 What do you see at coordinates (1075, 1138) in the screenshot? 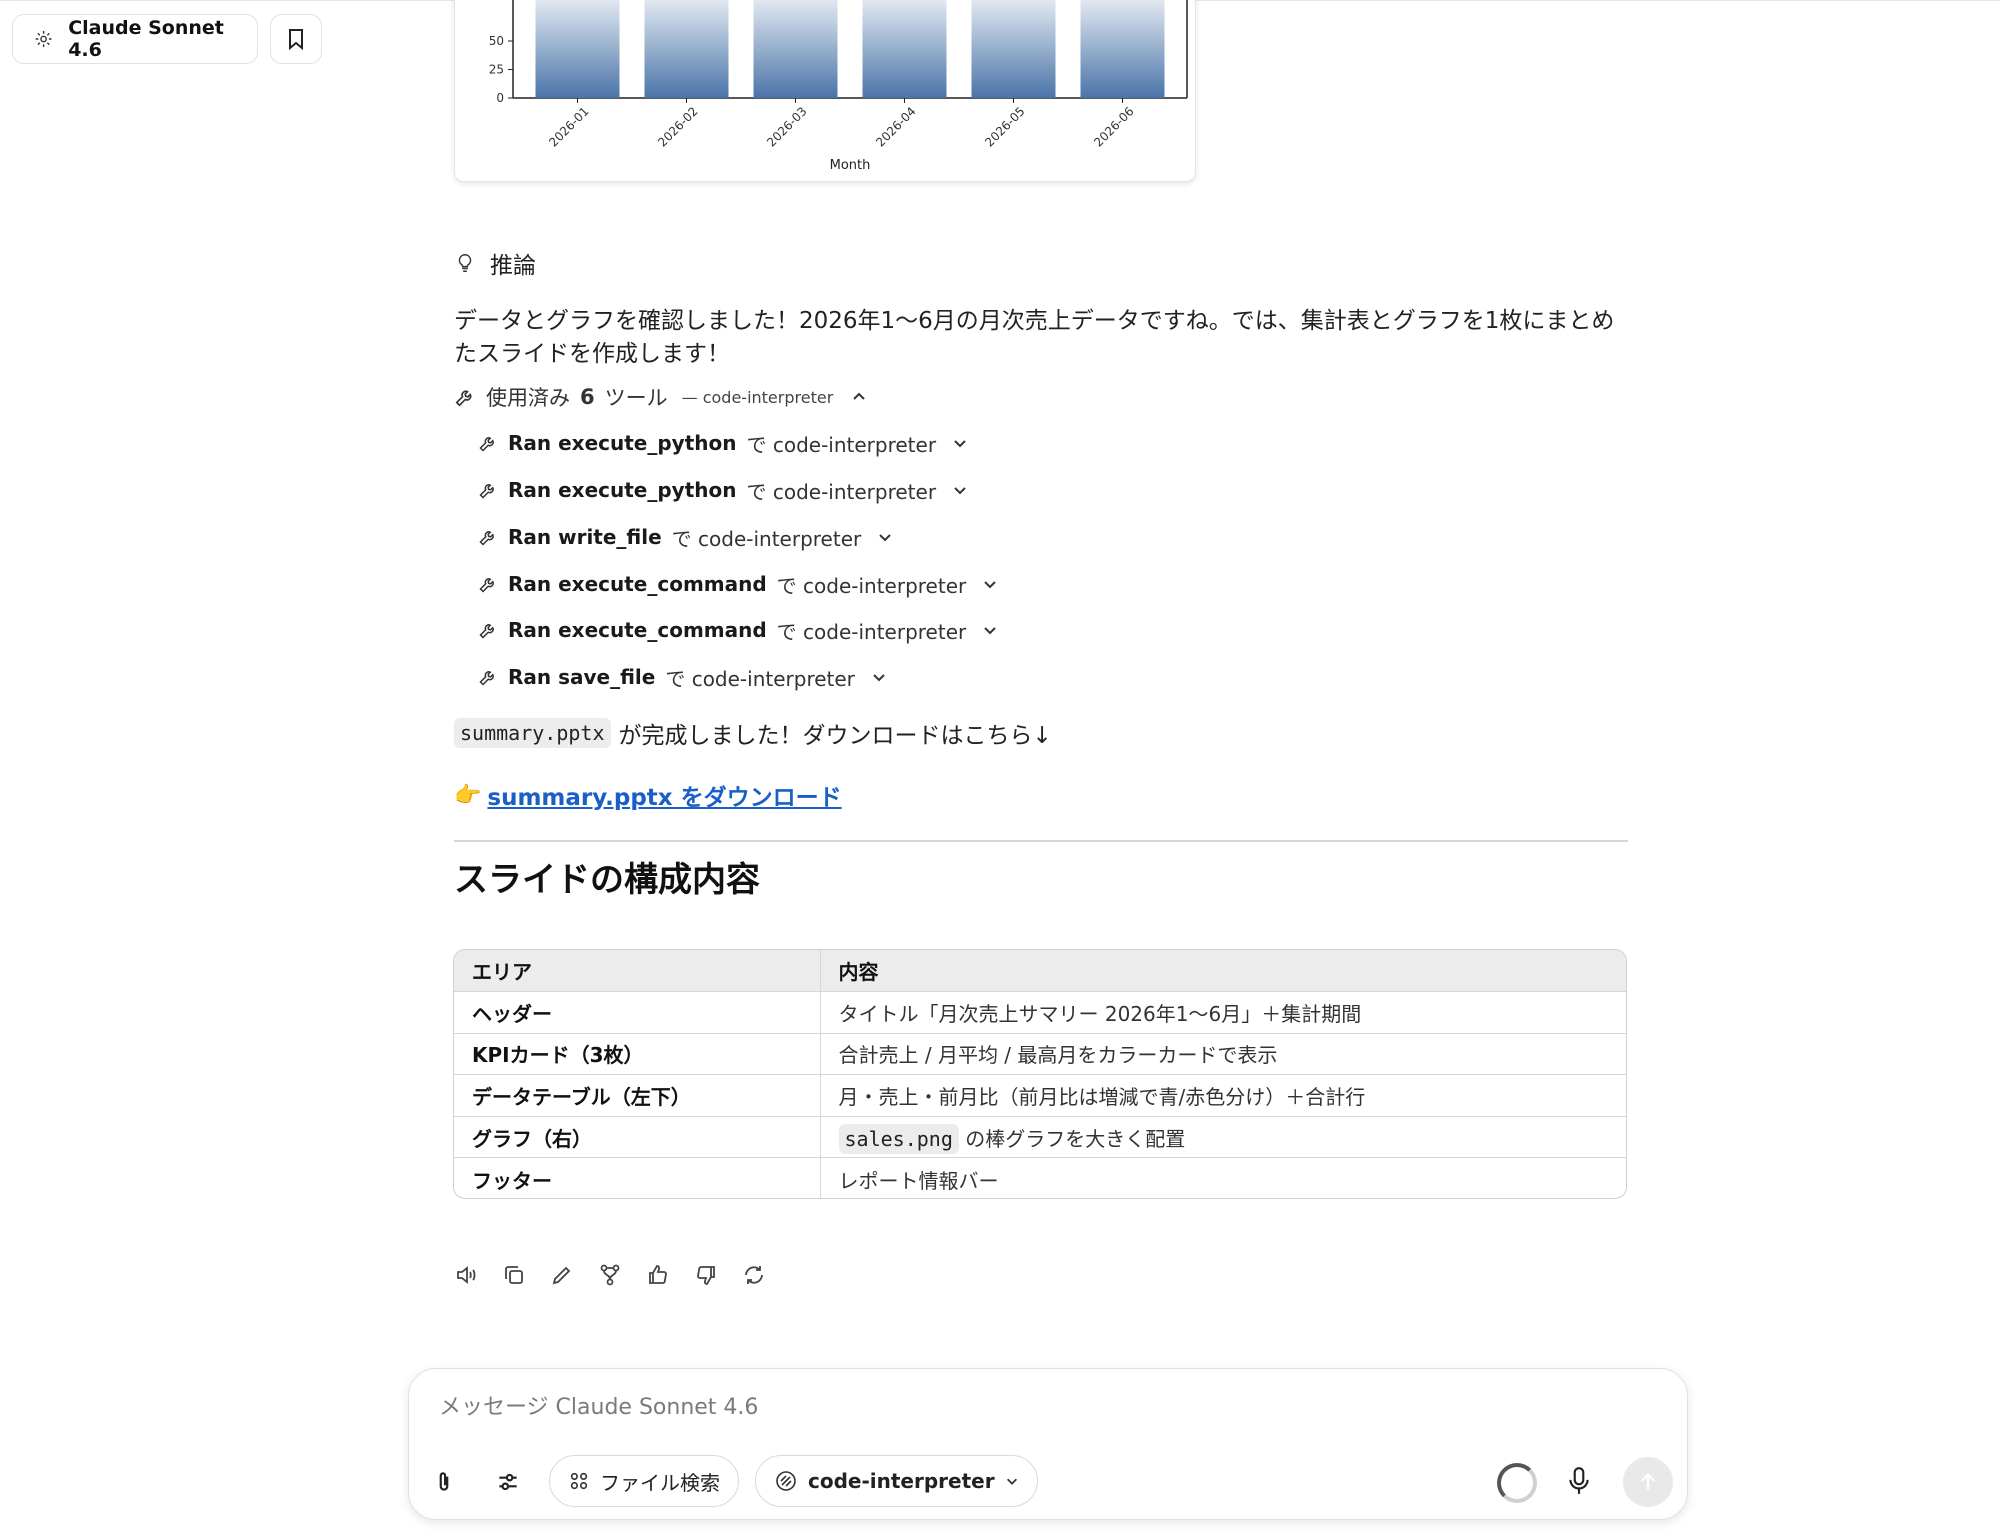
I see `table-cell-content-text: の棒グラフを大きく配置` at bounding box center [1075, 1138].